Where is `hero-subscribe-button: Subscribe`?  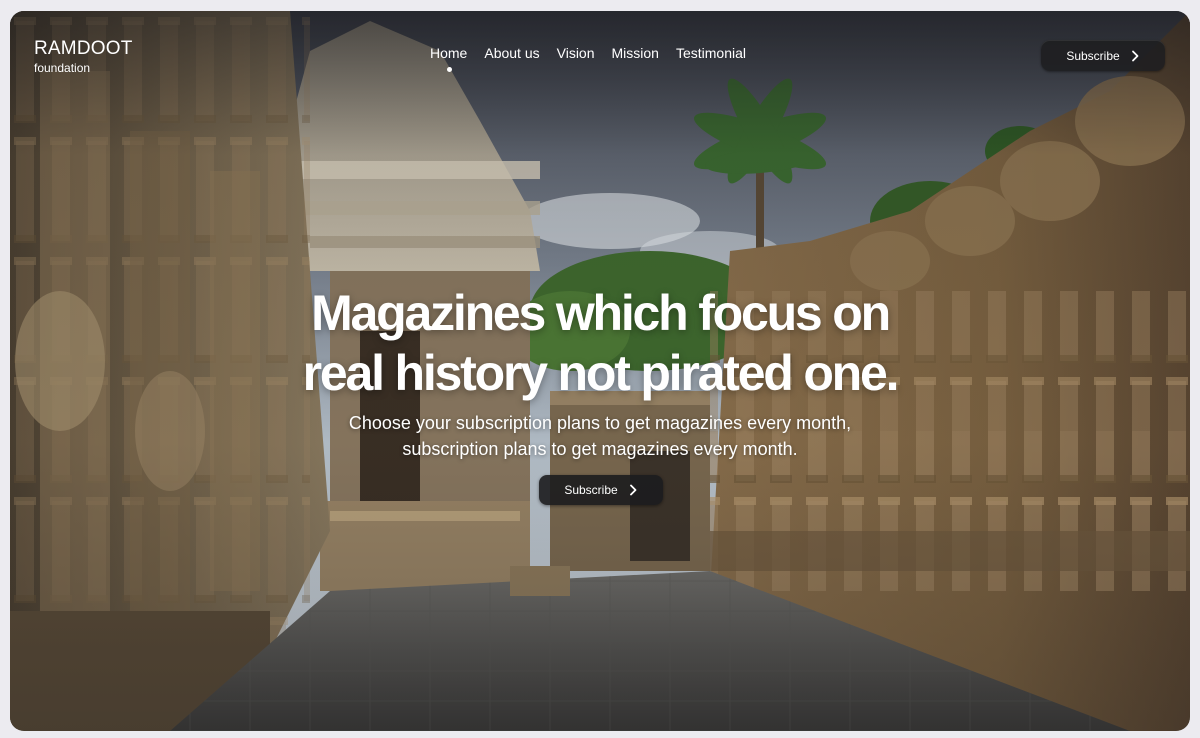
hero-subscribe-button: Subscribe is located at coordinates (601, 490).